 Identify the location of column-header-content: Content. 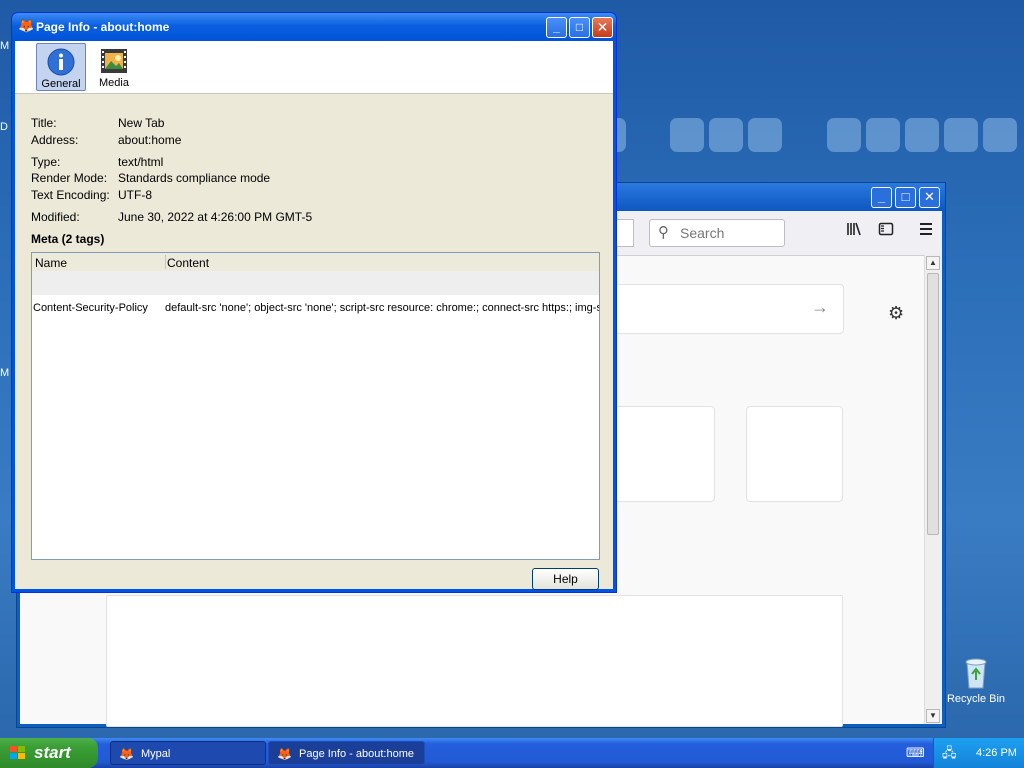
(188, 263).